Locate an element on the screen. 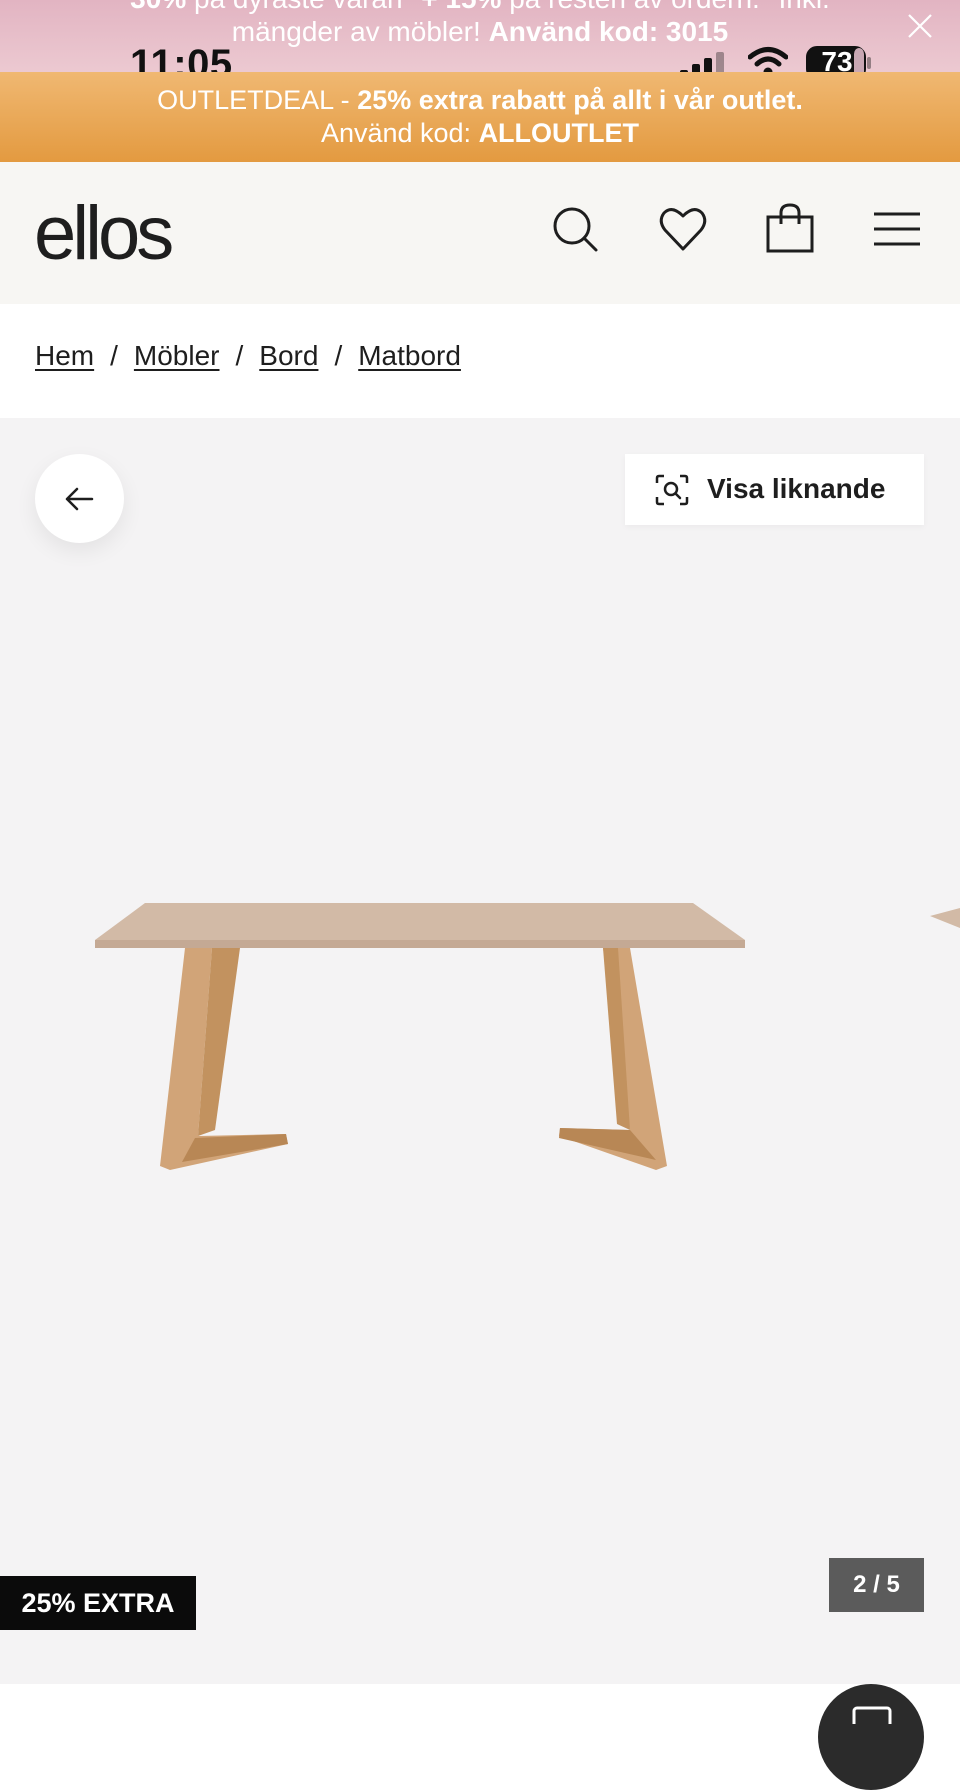  ellos-logo: ellos is located at coordinates (104, 233).